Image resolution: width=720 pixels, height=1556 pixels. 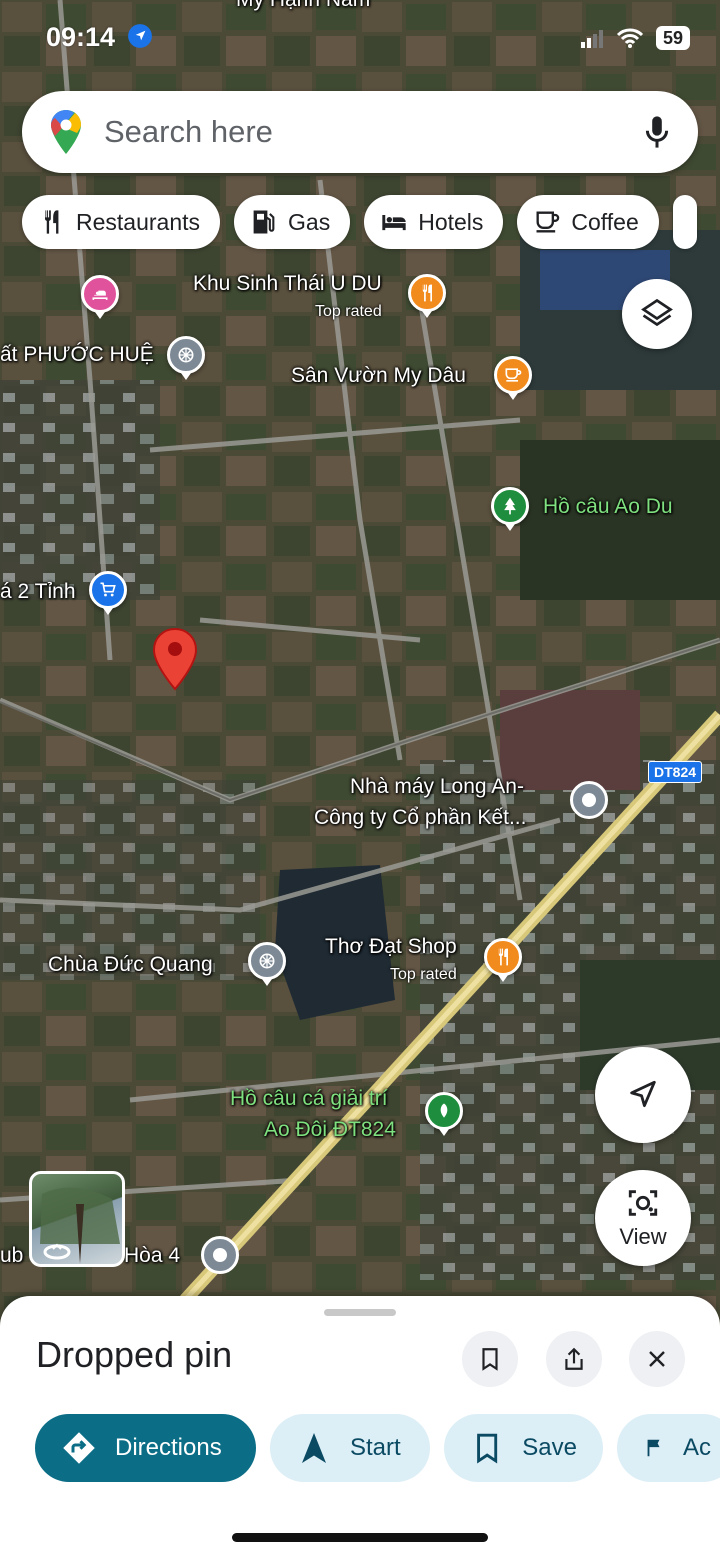 I want to click on directions-button: Directions, so click(x=145, y=1448).